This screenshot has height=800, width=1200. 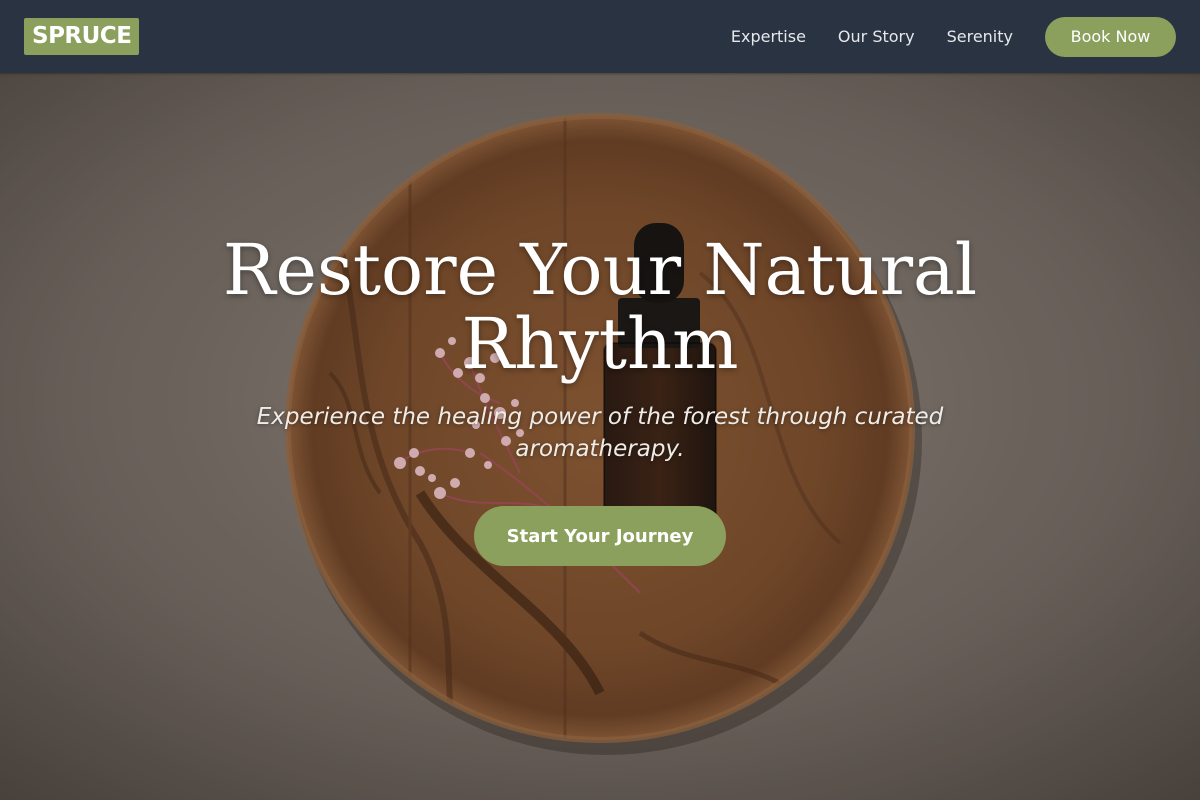 I want to click on nav-link-serenity: Serenity, so click(x=980, y=36).